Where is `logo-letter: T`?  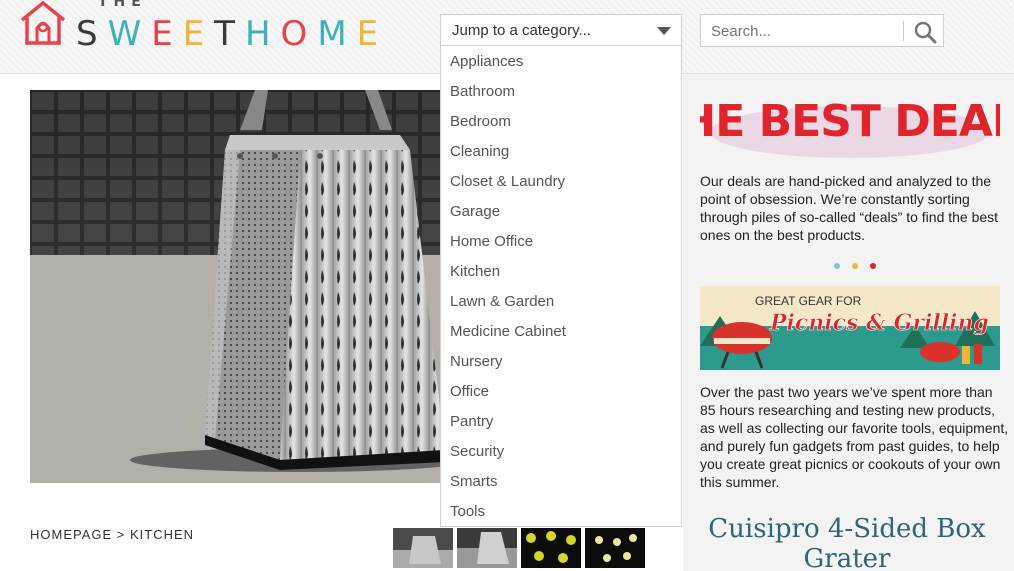 logo-letter: T is located at coordinates (229, 34).